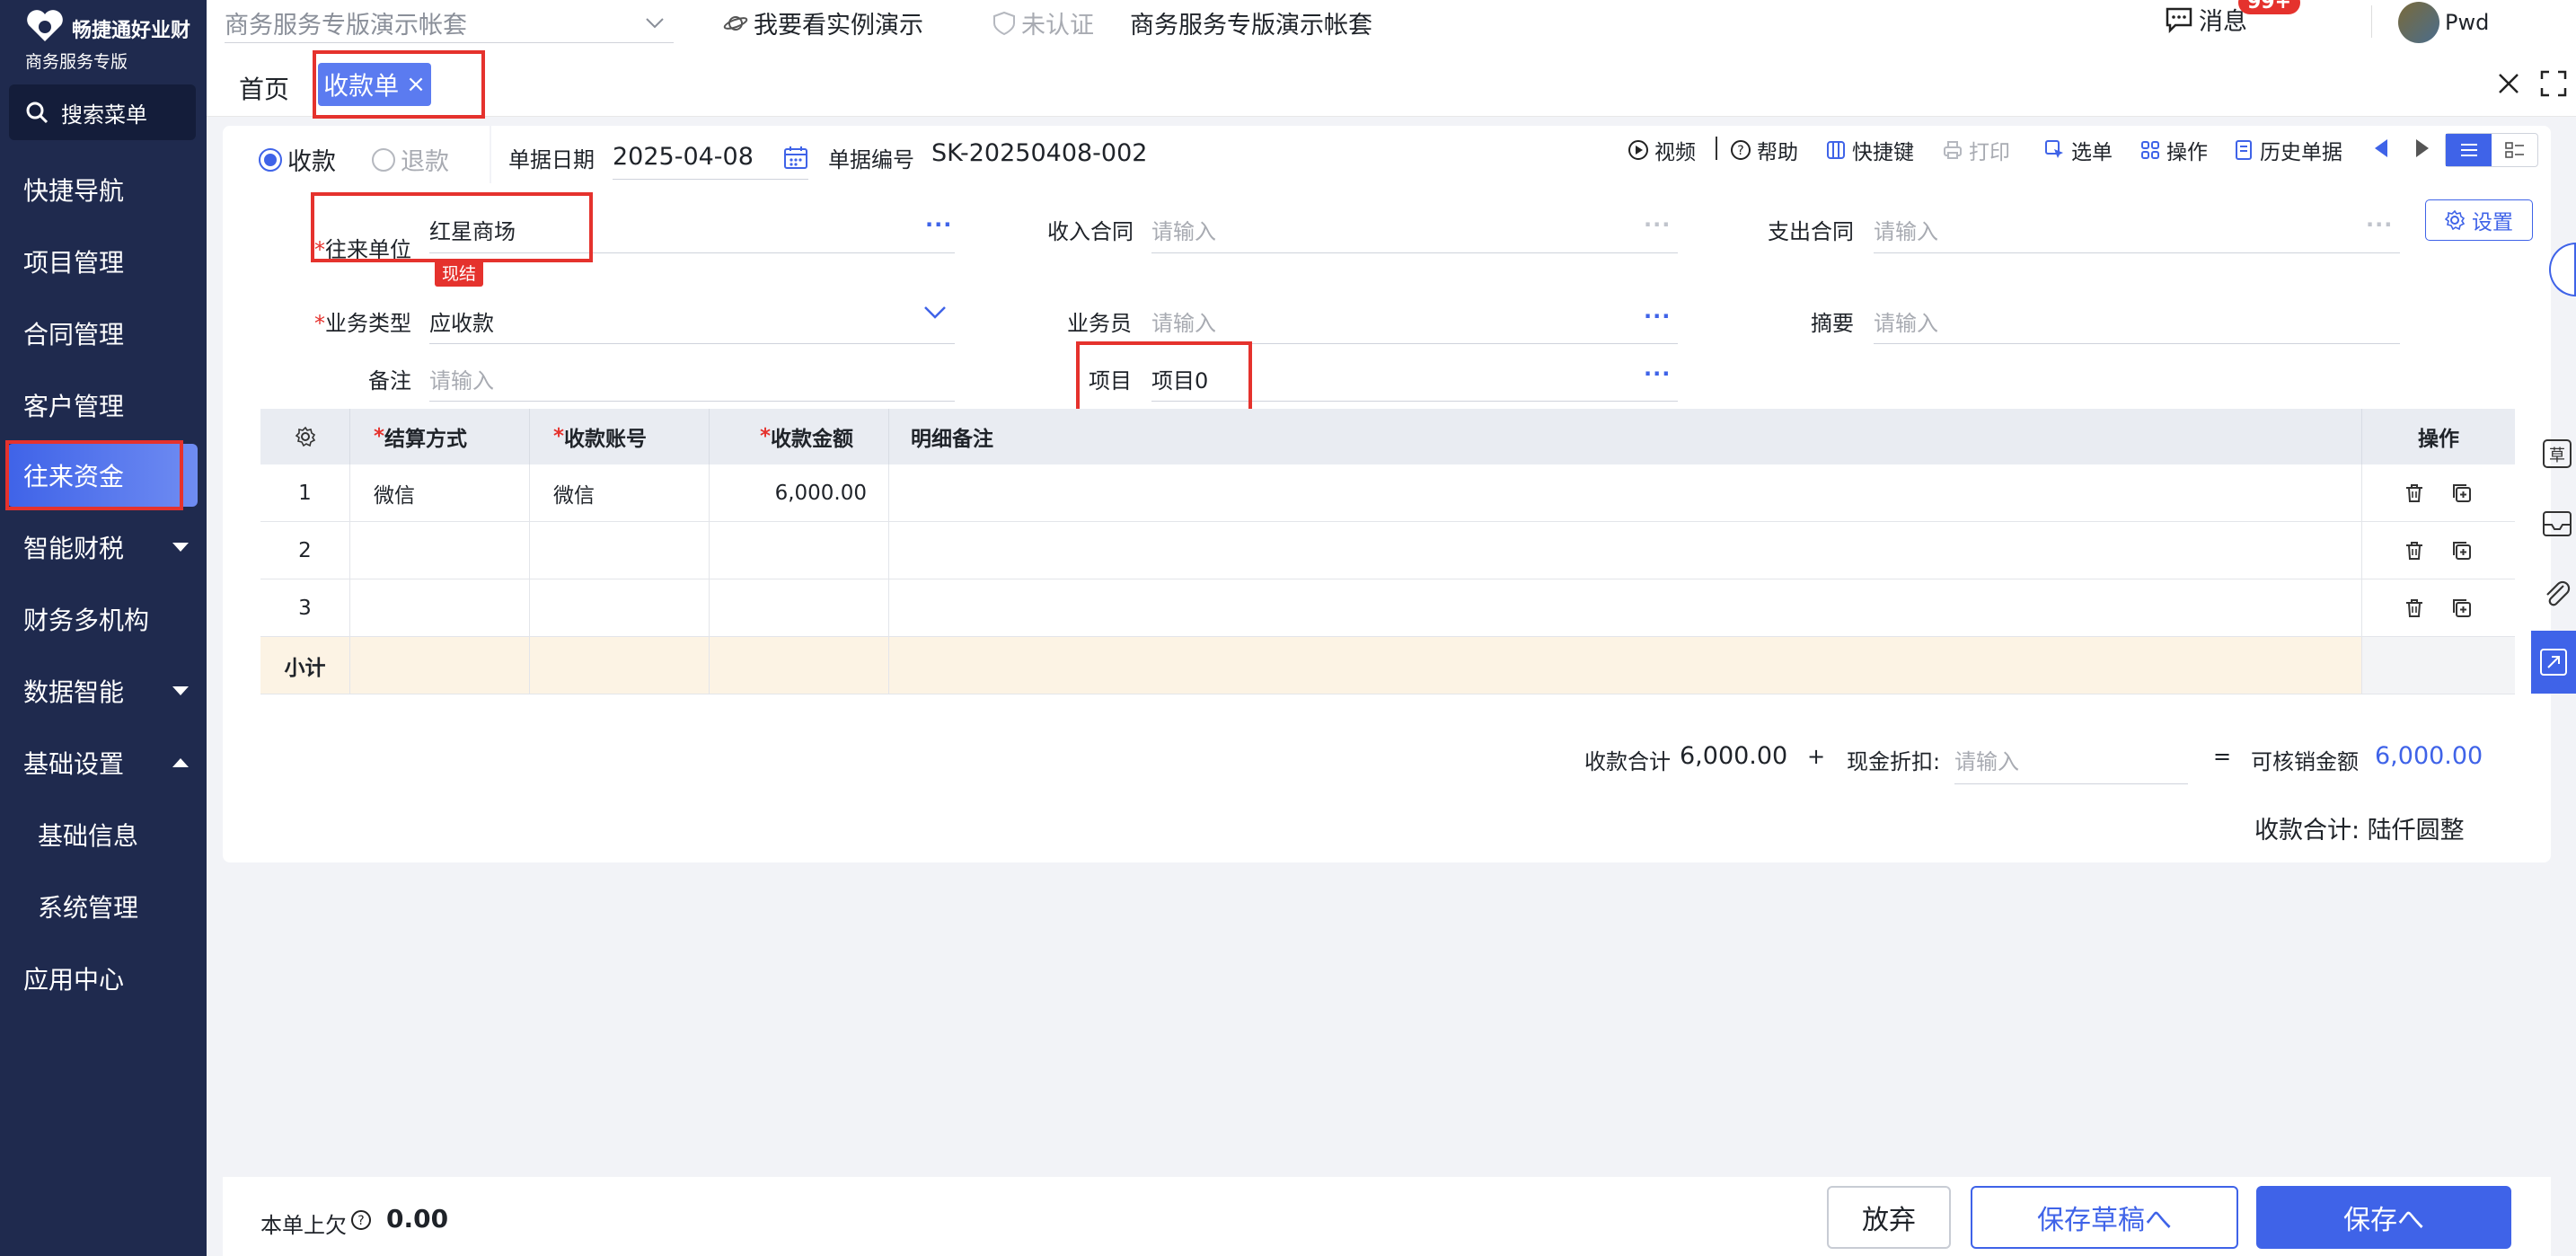  I want to click on tab-home: 首页, so click(264, 88).